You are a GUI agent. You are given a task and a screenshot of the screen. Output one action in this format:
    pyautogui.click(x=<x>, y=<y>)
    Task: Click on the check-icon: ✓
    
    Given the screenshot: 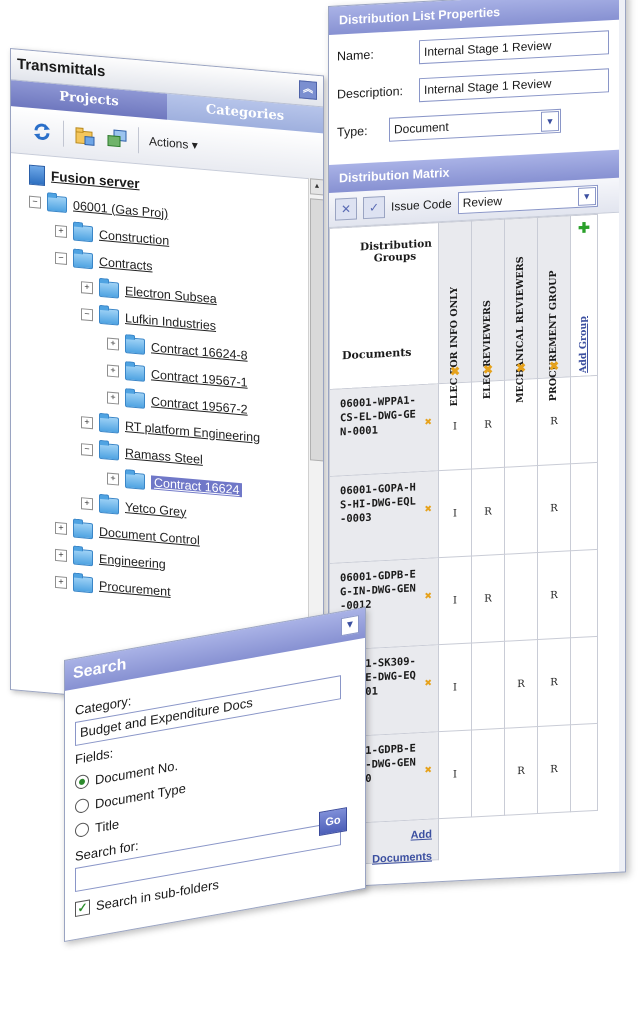 What is the action you would take?
    pyautogui.click(x=374, y=208)
    